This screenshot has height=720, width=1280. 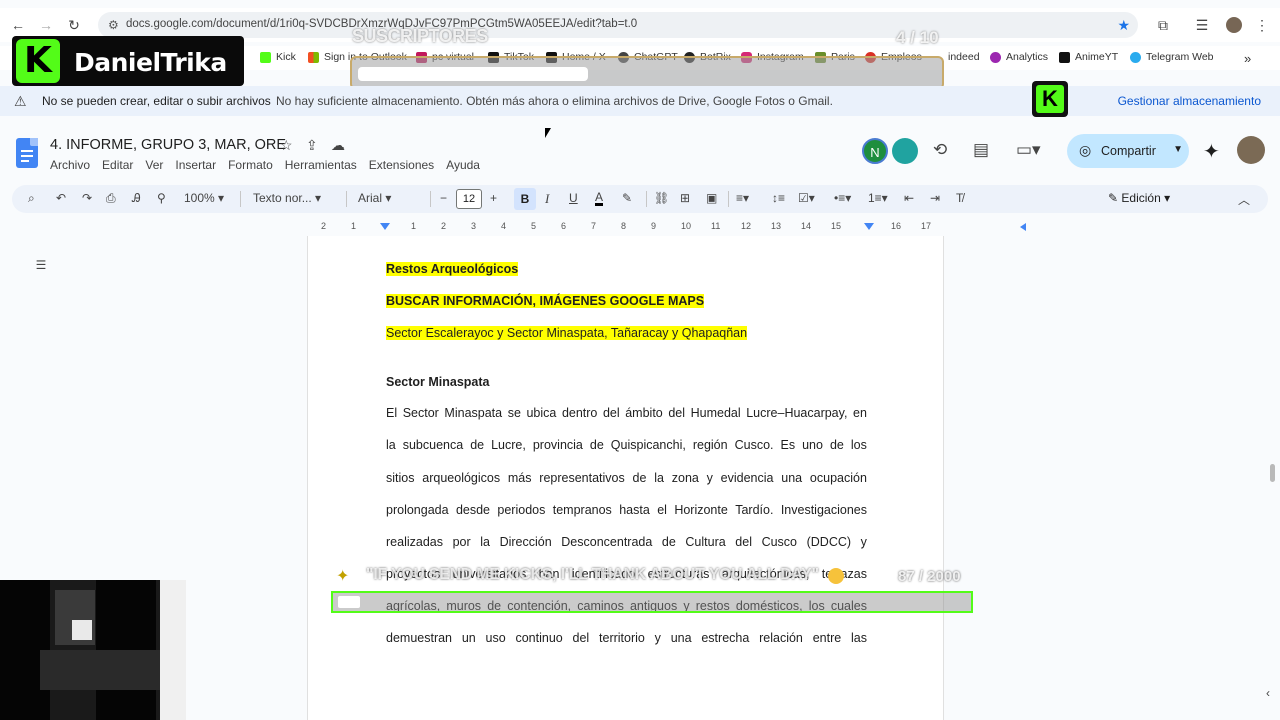 I want to click on image-icon: ▣, so click(x=711, y=198).